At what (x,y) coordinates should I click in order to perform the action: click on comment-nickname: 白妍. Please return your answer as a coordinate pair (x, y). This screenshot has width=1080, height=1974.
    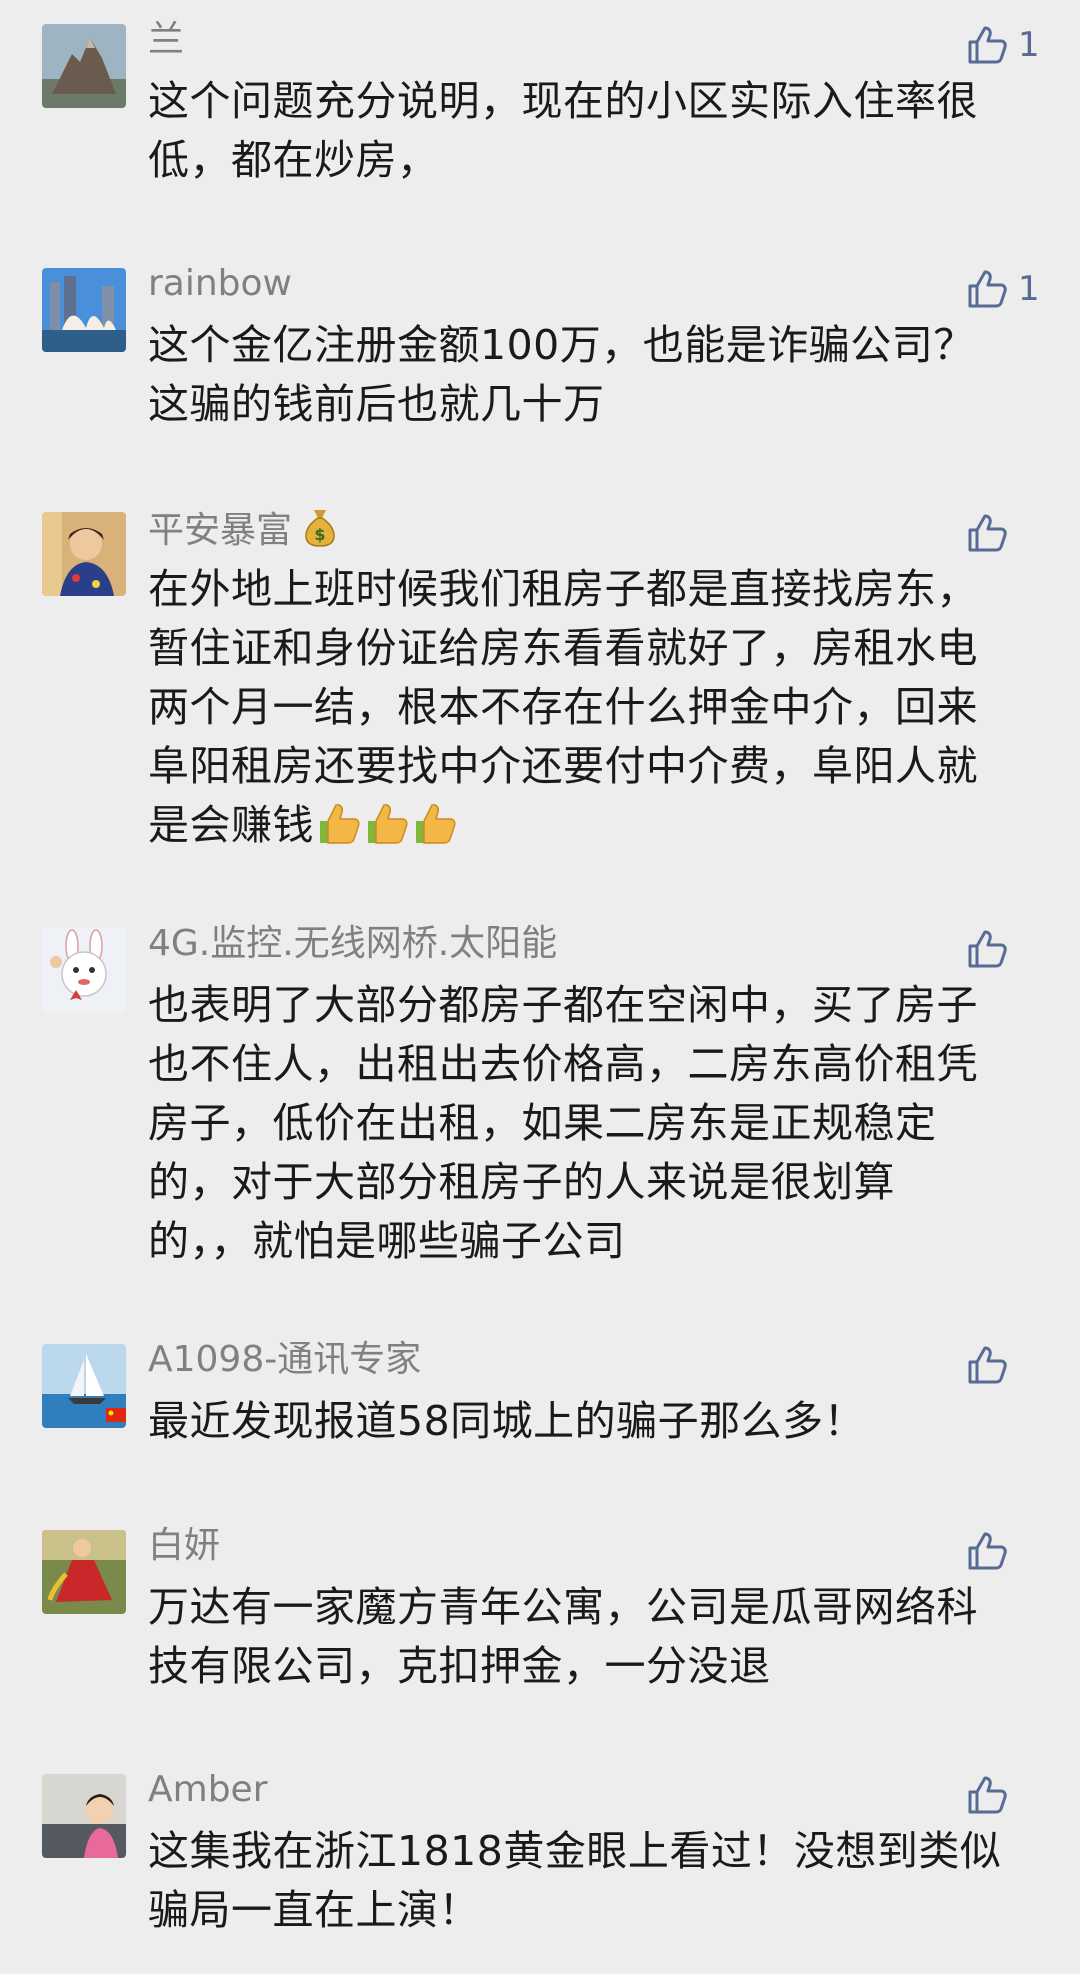
    Looking at the image, I should click on (184, 1546).